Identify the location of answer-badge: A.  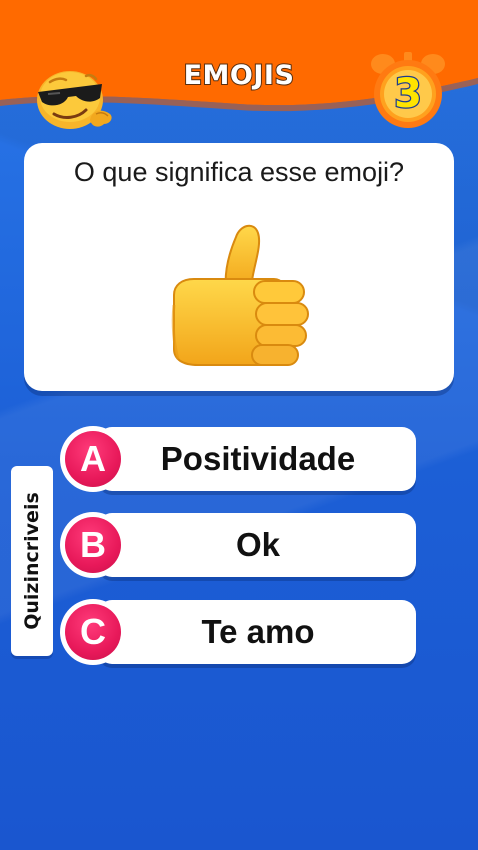
(93, 459).